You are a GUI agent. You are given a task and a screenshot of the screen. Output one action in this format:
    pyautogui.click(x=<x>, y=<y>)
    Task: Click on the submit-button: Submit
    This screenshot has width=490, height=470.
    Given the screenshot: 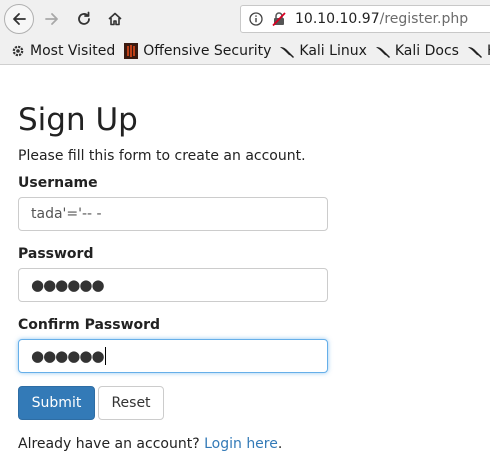 What is the action you would take?
    pyautogui.click(x=56, y=403)
    